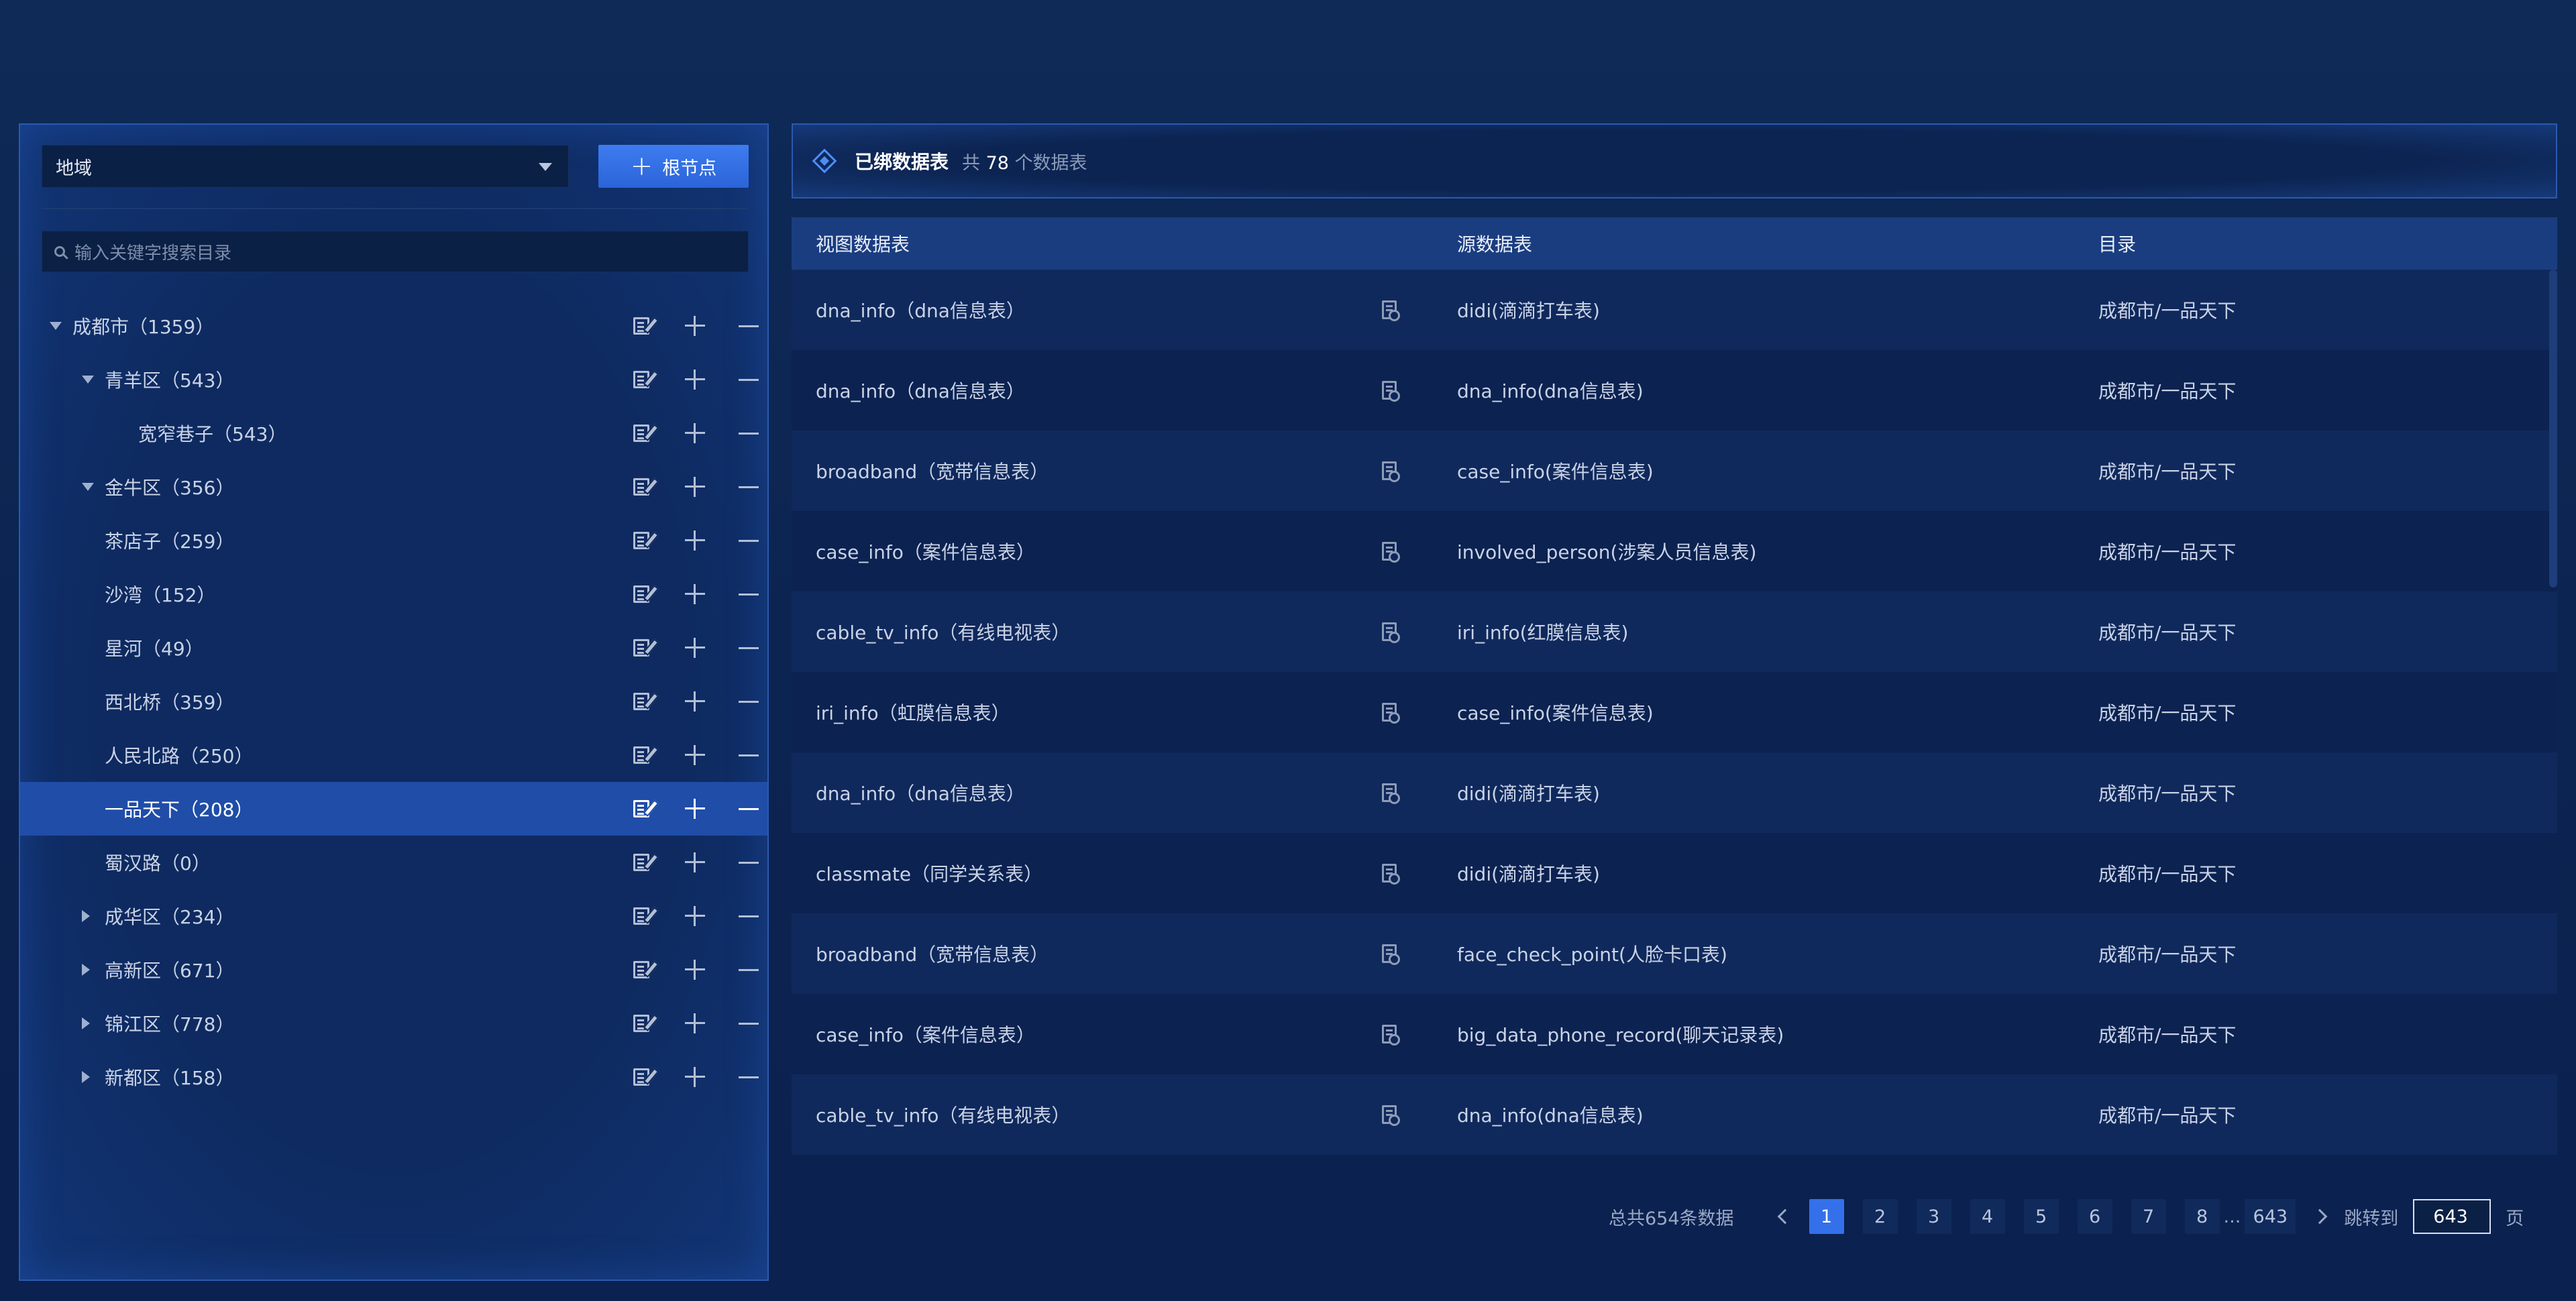 Image resolution: width=2576 pixels, height=1301 pixels. What do you see at coordinates (1933, 1216) in the screenshot?
I see `page-button: 3` at bounding box center [1933, 1216].